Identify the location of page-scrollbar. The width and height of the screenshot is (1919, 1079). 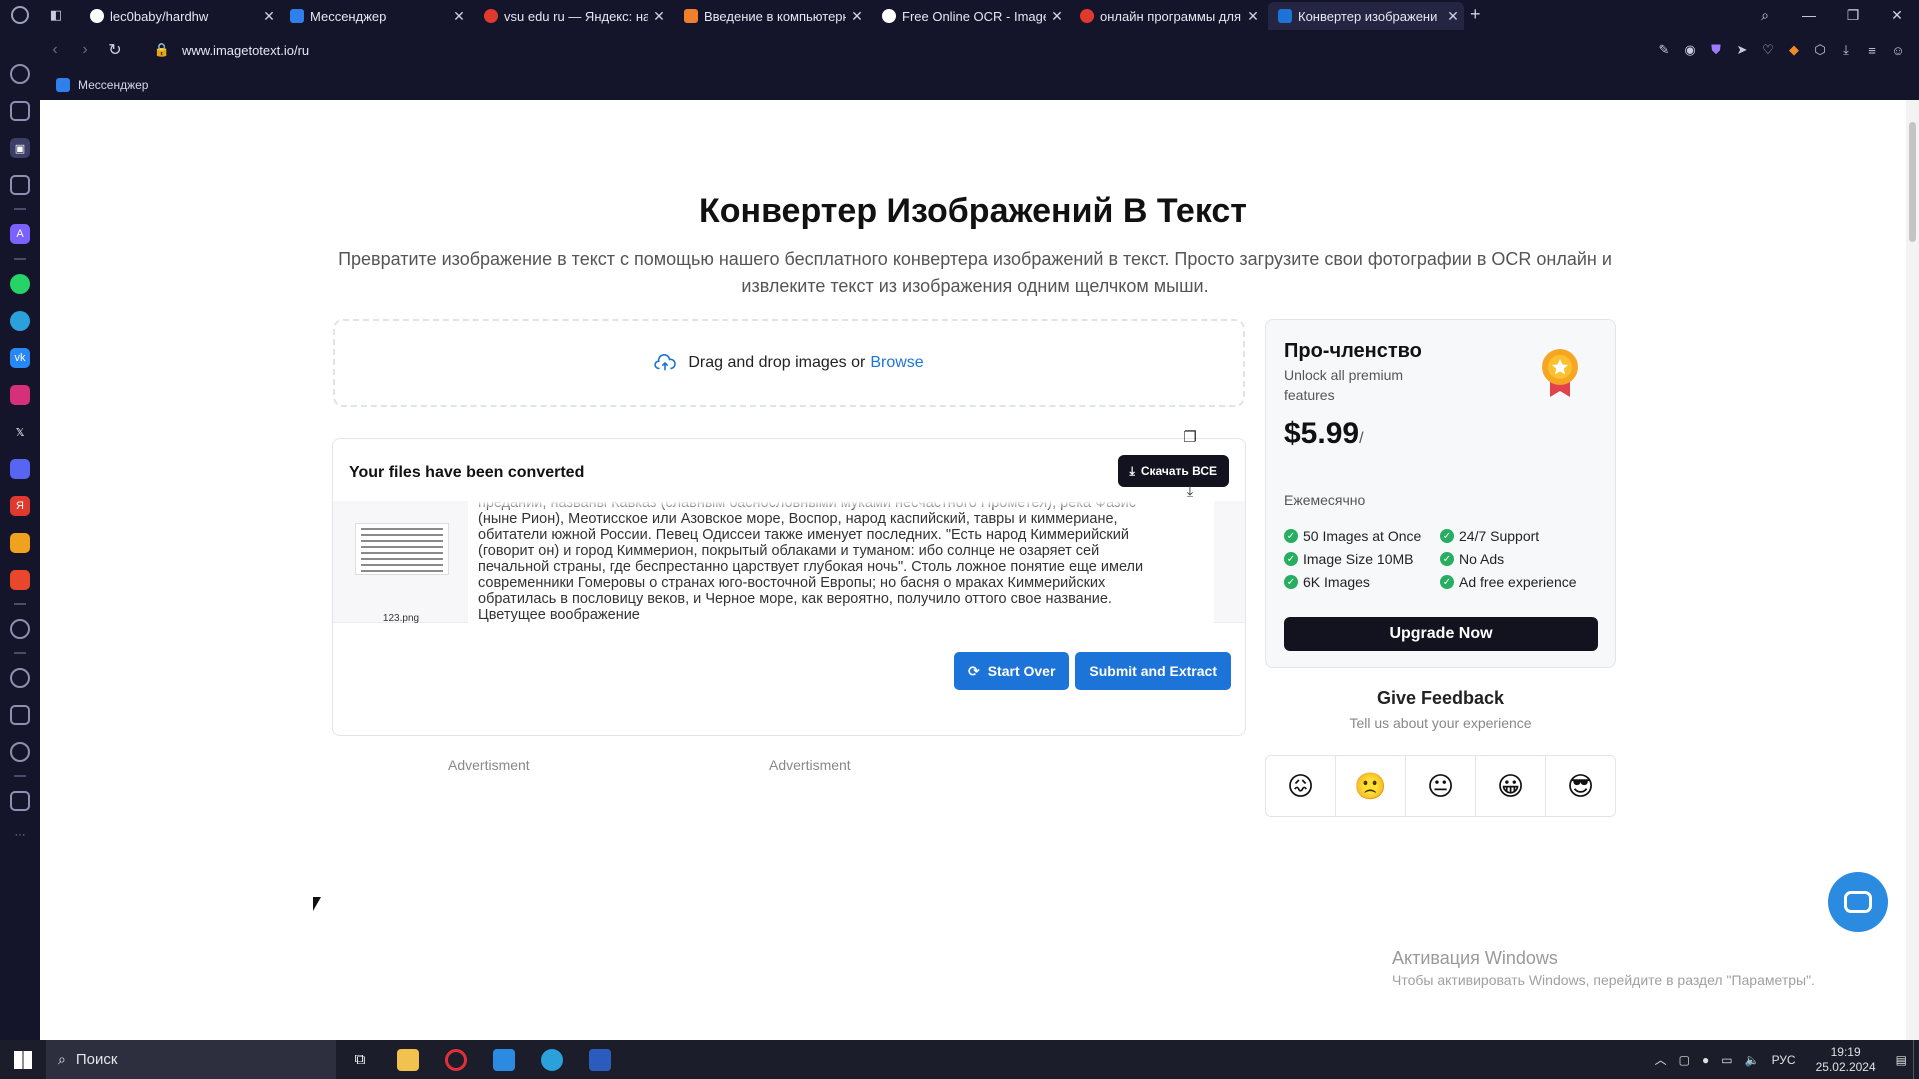
(1912, 575).